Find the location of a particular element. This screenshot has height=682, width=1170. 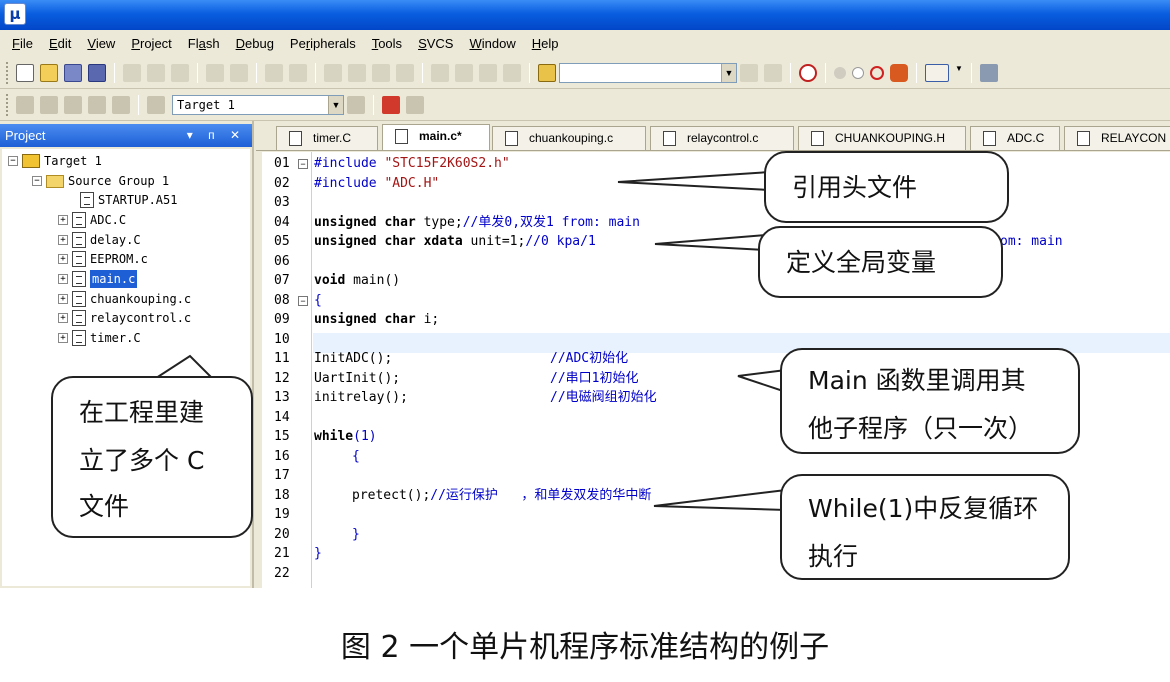

callout-text: 在工程里建 is located at coordinates (142, 412).